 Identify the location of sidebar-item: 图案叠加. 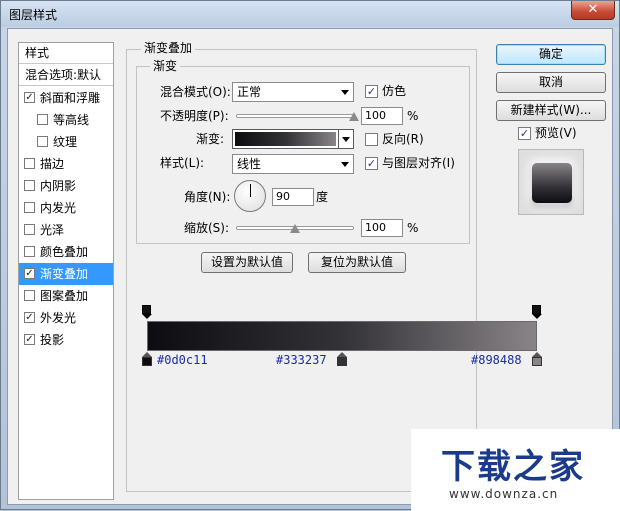
(66, 296).